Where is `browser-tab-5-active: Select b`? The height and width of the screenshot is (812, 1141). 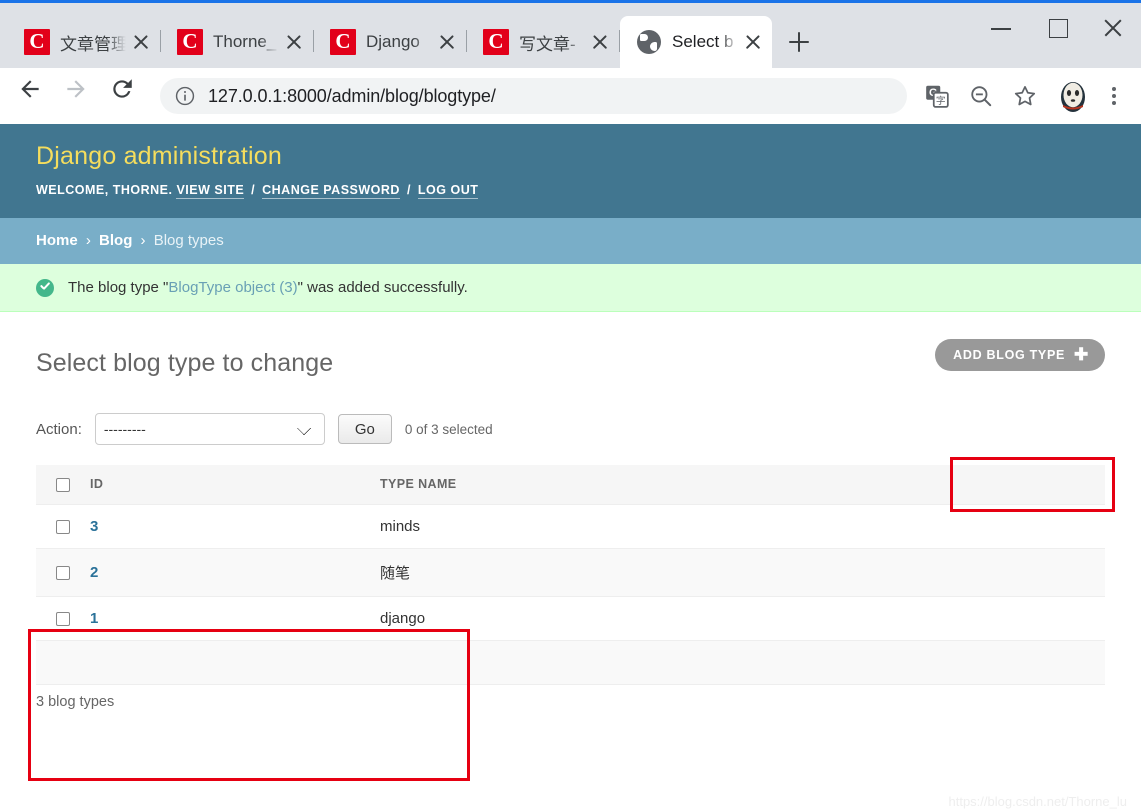
browser-tab-5-active: Select b is located at coordinates (696, 42).